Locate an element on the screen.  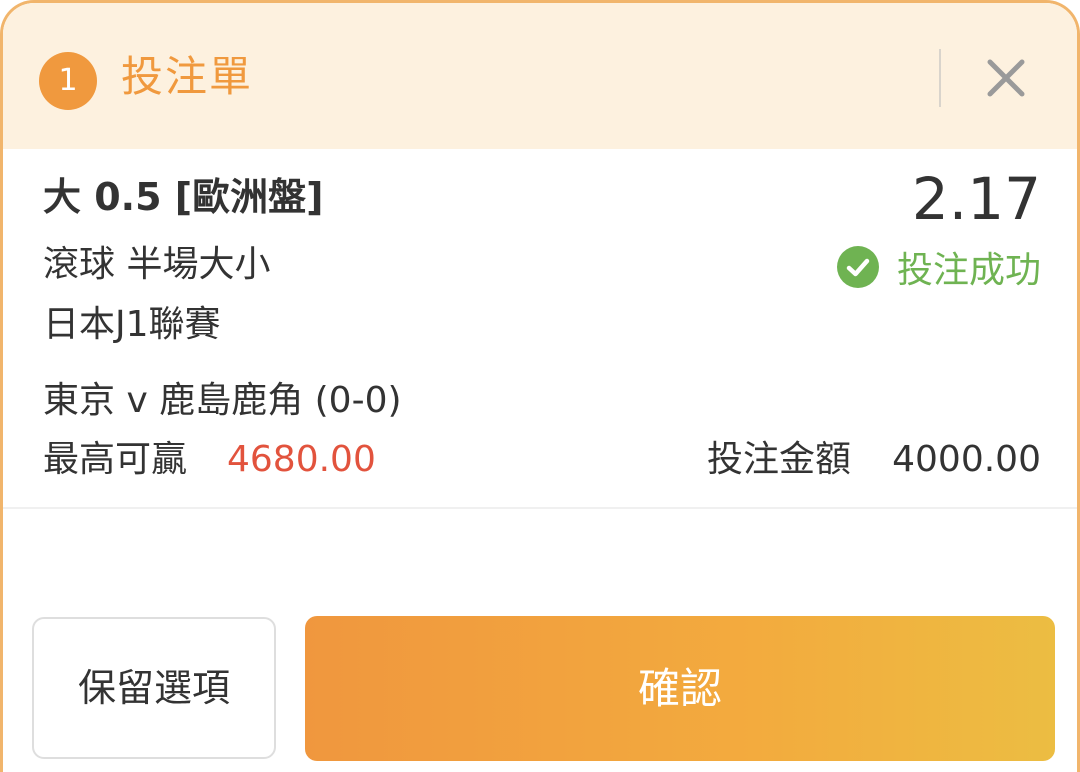
bet-slip-title: 投注單 is located at coordinates (187, 76).